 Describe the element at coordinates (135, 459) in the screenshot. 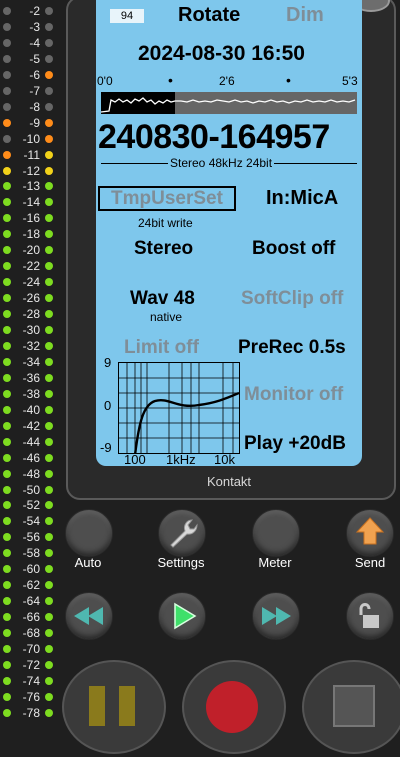

I see `eq-x-label-100: 100` at that location.